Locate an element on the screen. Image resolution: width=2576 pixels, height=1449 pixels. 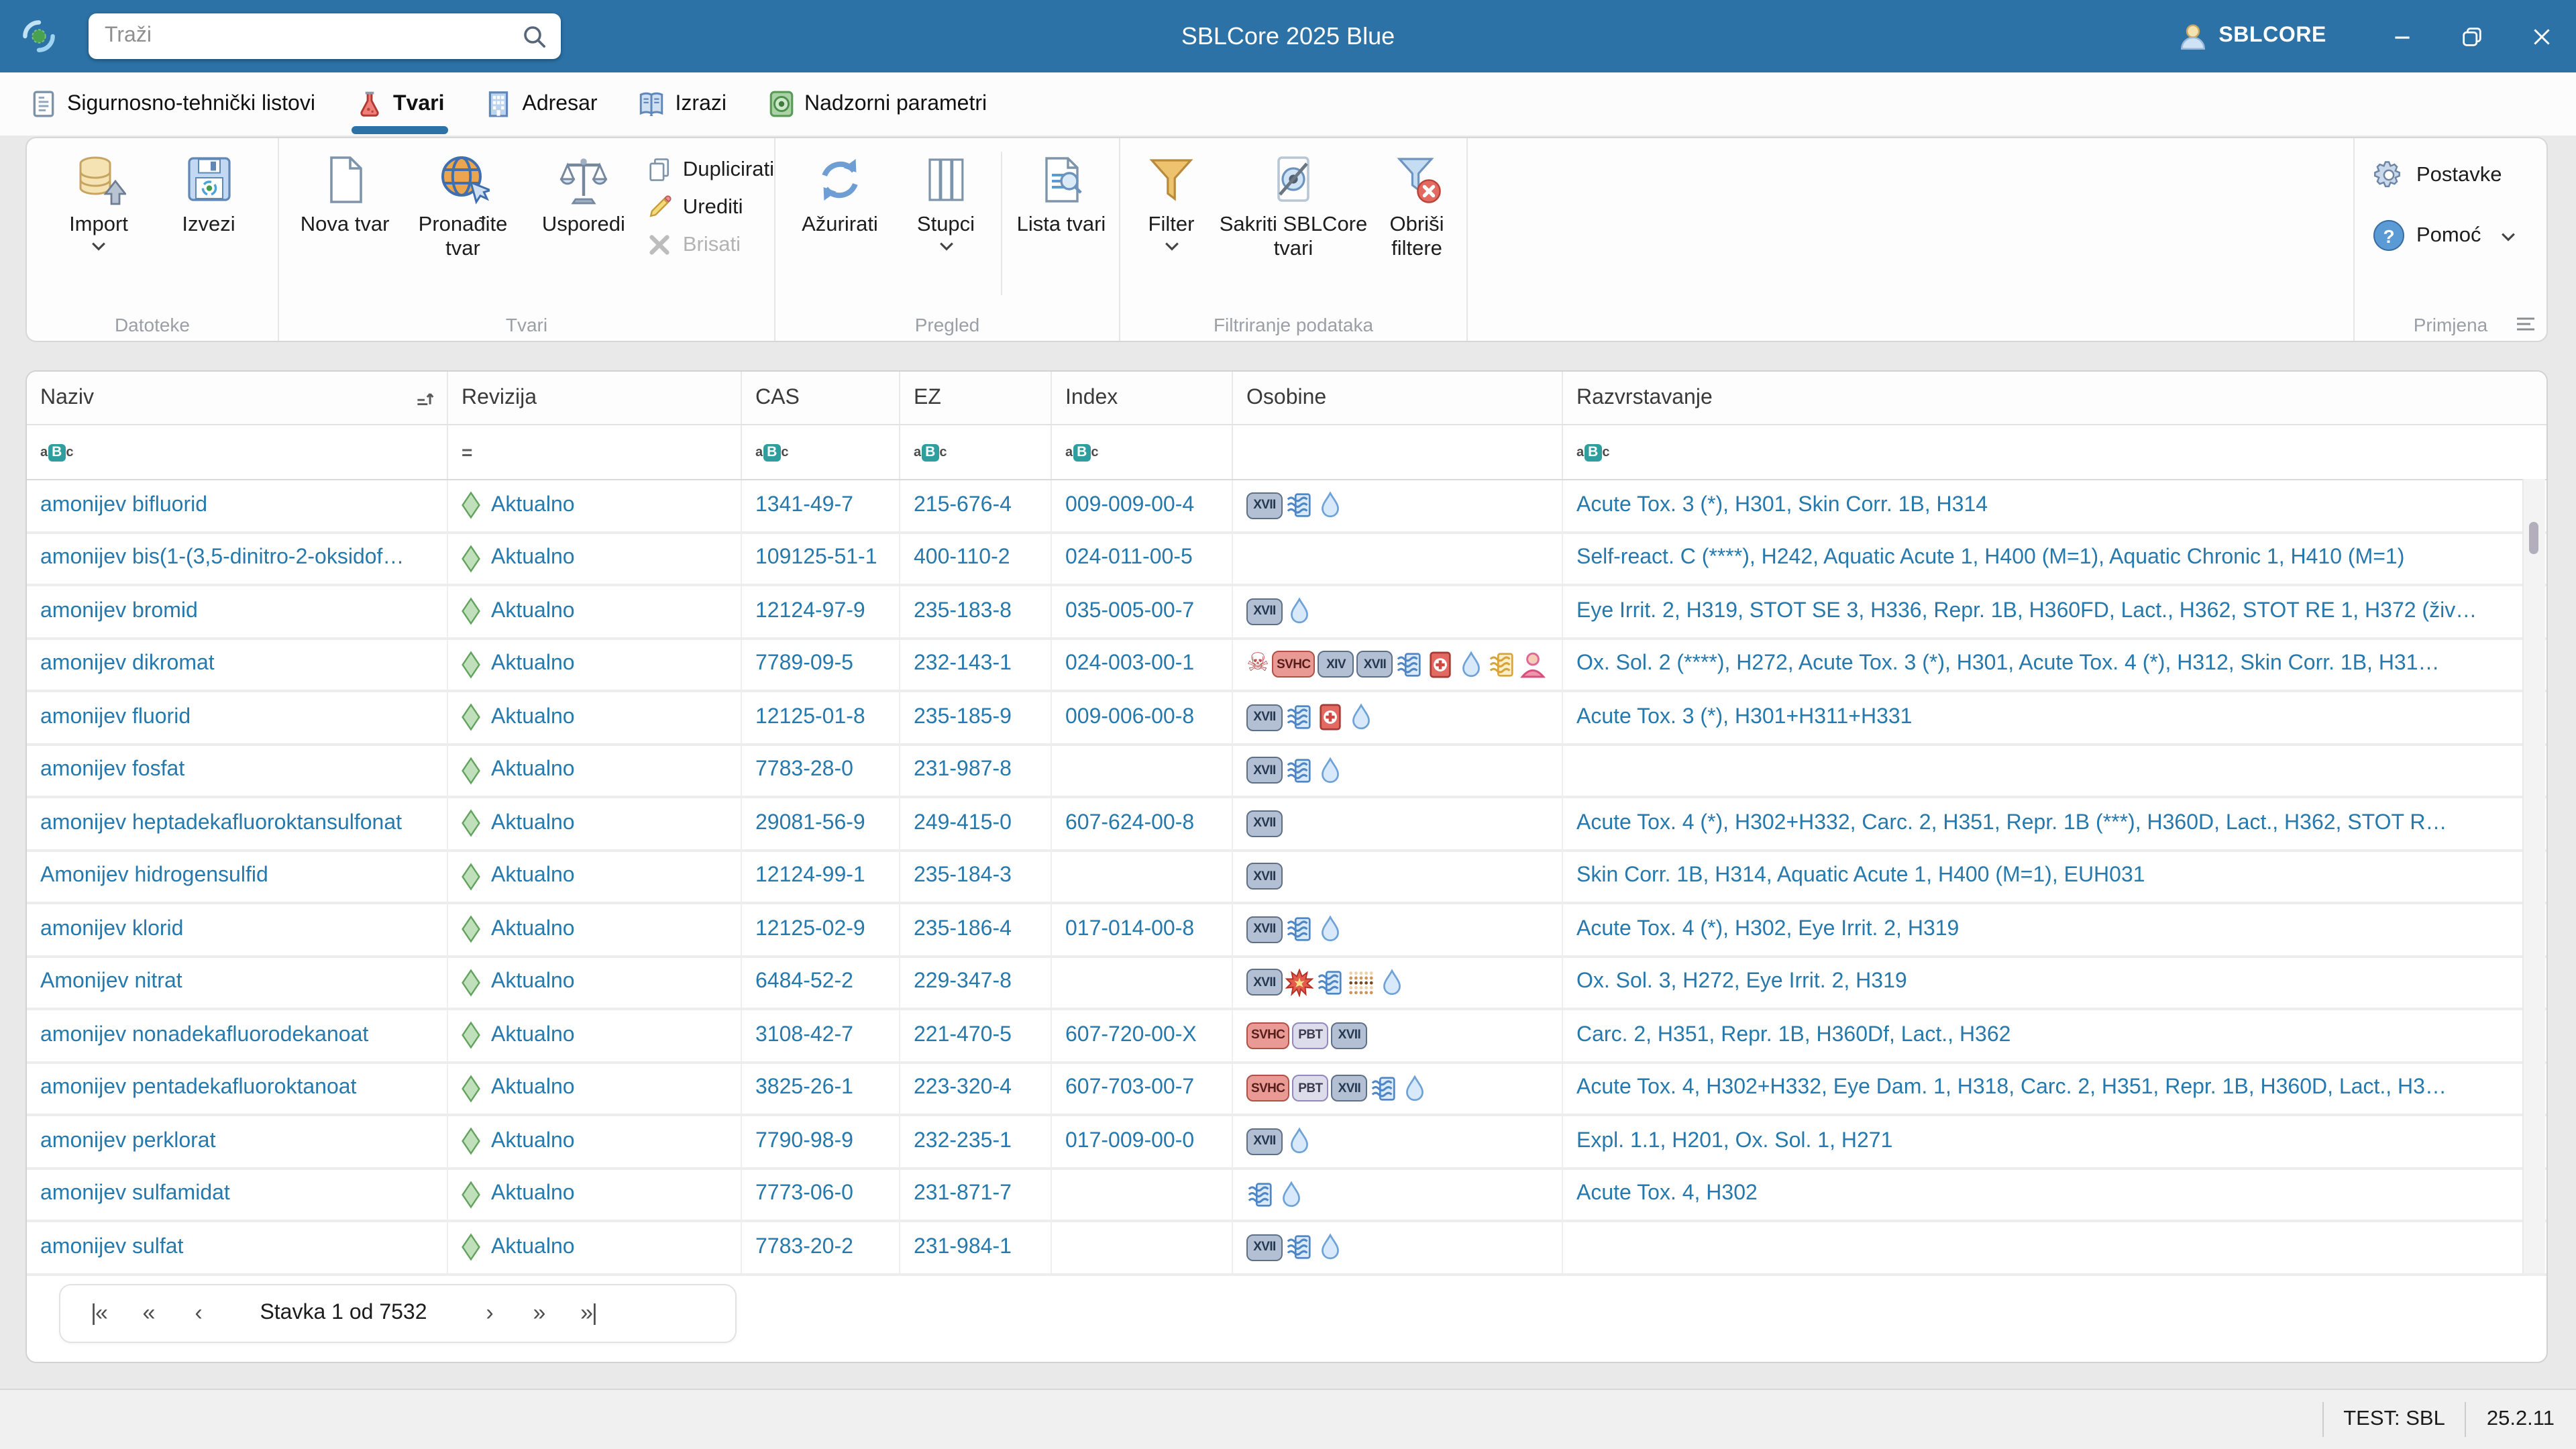
filter-cell-osobine is located at coordinates (1398, 452).